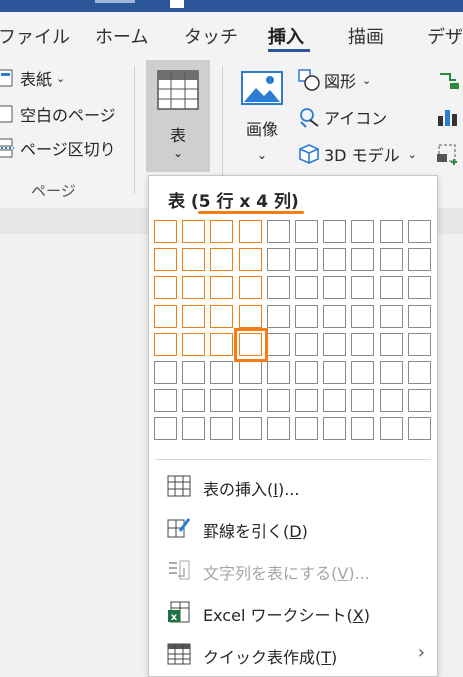 This screenshot has width=463, height=677. Describe the element at coordinates (58, 114) in the screenshot. I see `blank-page-button: 空白のページ` at that location.